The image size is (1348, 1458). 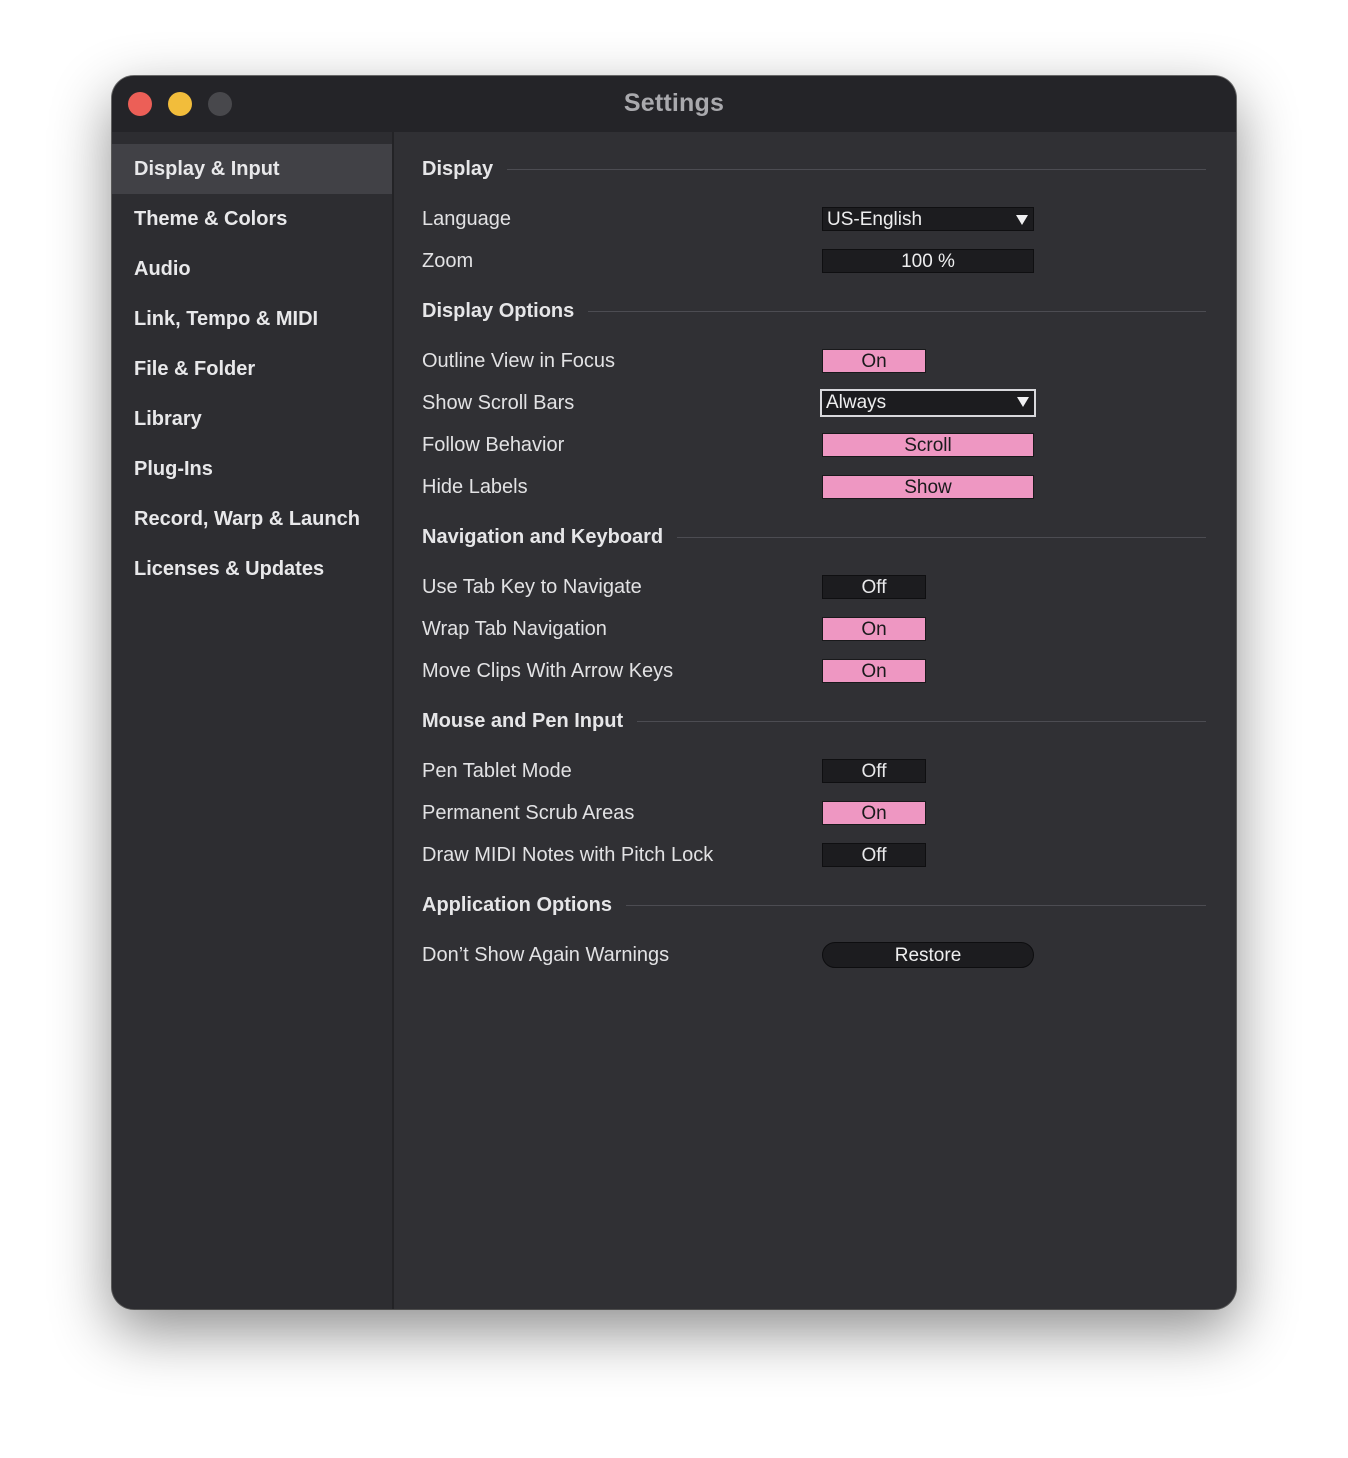 What do you see at coordinates (543, 536) in the screenshot?
I see `section-title: Navigation and Keyboard` at bounding box center [543, 536].